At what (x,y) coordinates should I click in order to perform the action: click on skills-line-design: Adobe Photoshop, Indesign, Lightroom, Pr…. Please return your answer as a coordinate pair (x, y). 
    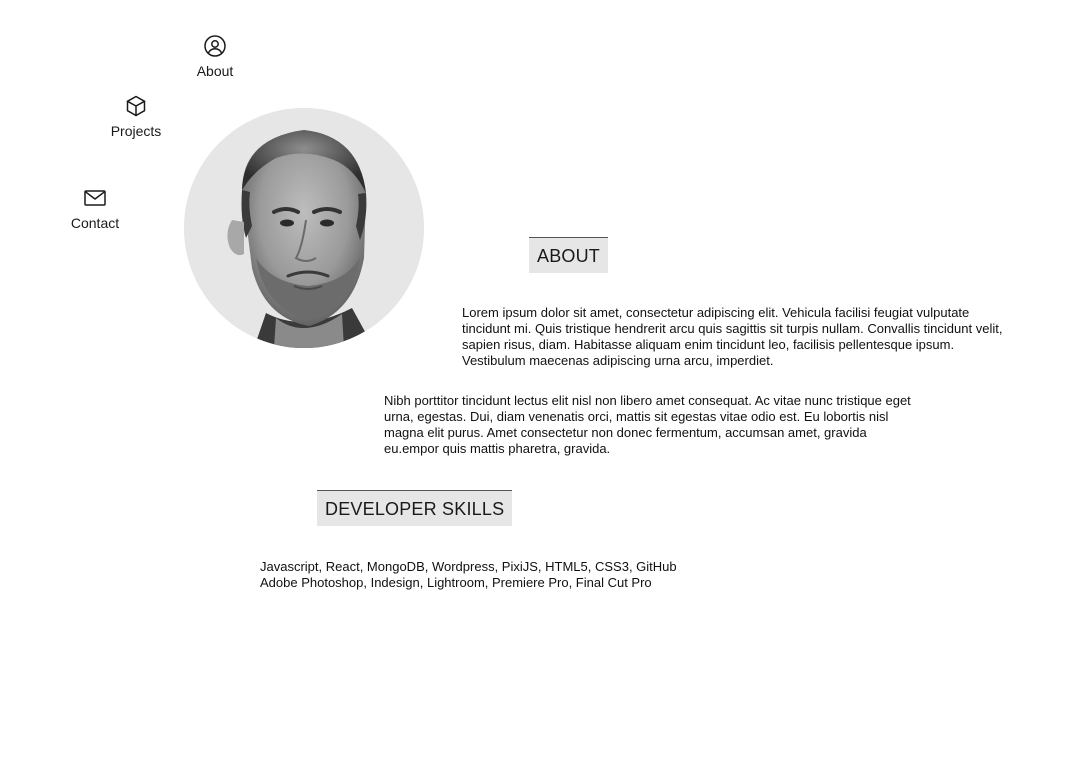
    Looking at the image, I should click on (456, 582).